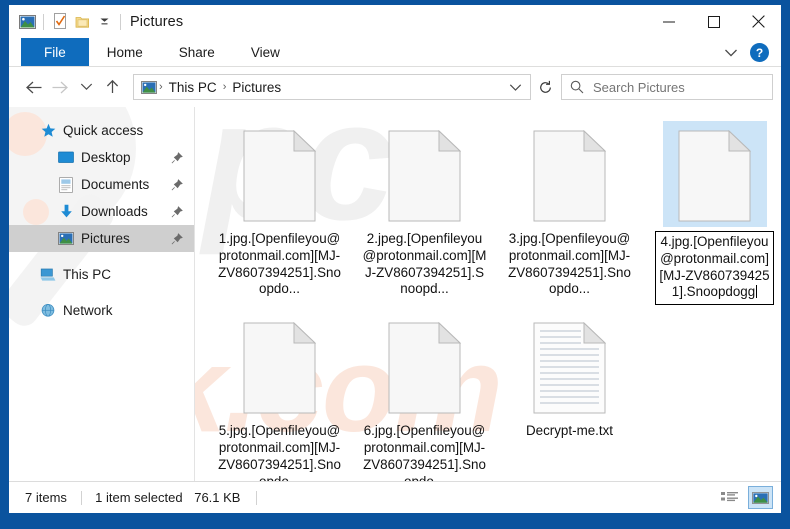  I want to click on breadcrumb-this-pc: This PC, so click(193, 87).